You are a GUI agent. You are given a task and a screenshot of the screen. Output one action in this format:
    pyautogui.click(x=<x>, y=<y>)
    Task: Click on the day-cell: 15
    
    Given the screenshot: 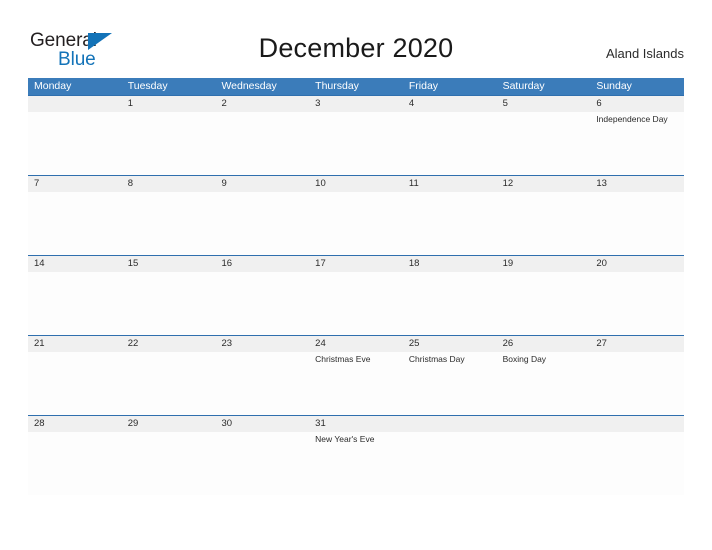 What is the action you would take?
    pyautogui.click(x=169, y=295)
    